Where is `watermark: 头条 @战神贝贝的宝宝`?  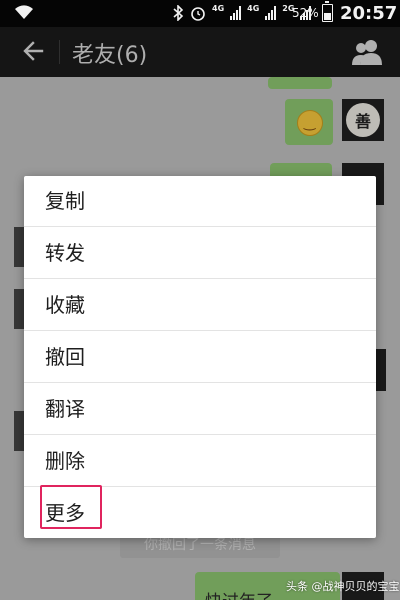 watermark: 头条 @战神贝贝的宝宝 is located at coordinates (343, 586).